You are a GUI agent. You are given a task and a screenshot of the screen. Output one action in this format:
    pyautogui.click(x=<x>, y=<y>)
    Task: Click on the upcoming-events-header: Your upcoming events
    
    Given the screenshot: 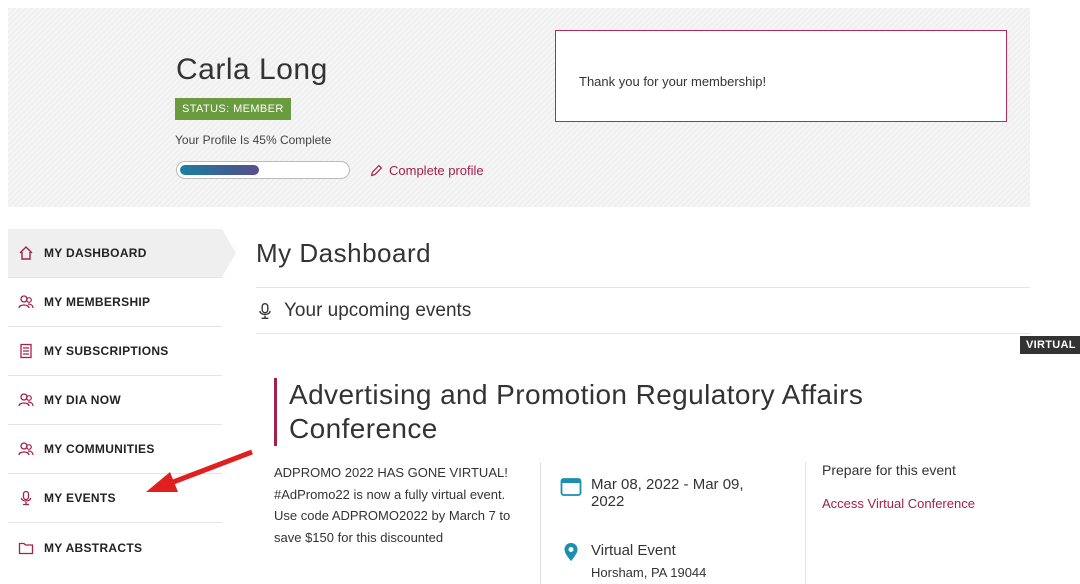 What is the action you would take?
    pyautogui.click(x=643, y=310)
    